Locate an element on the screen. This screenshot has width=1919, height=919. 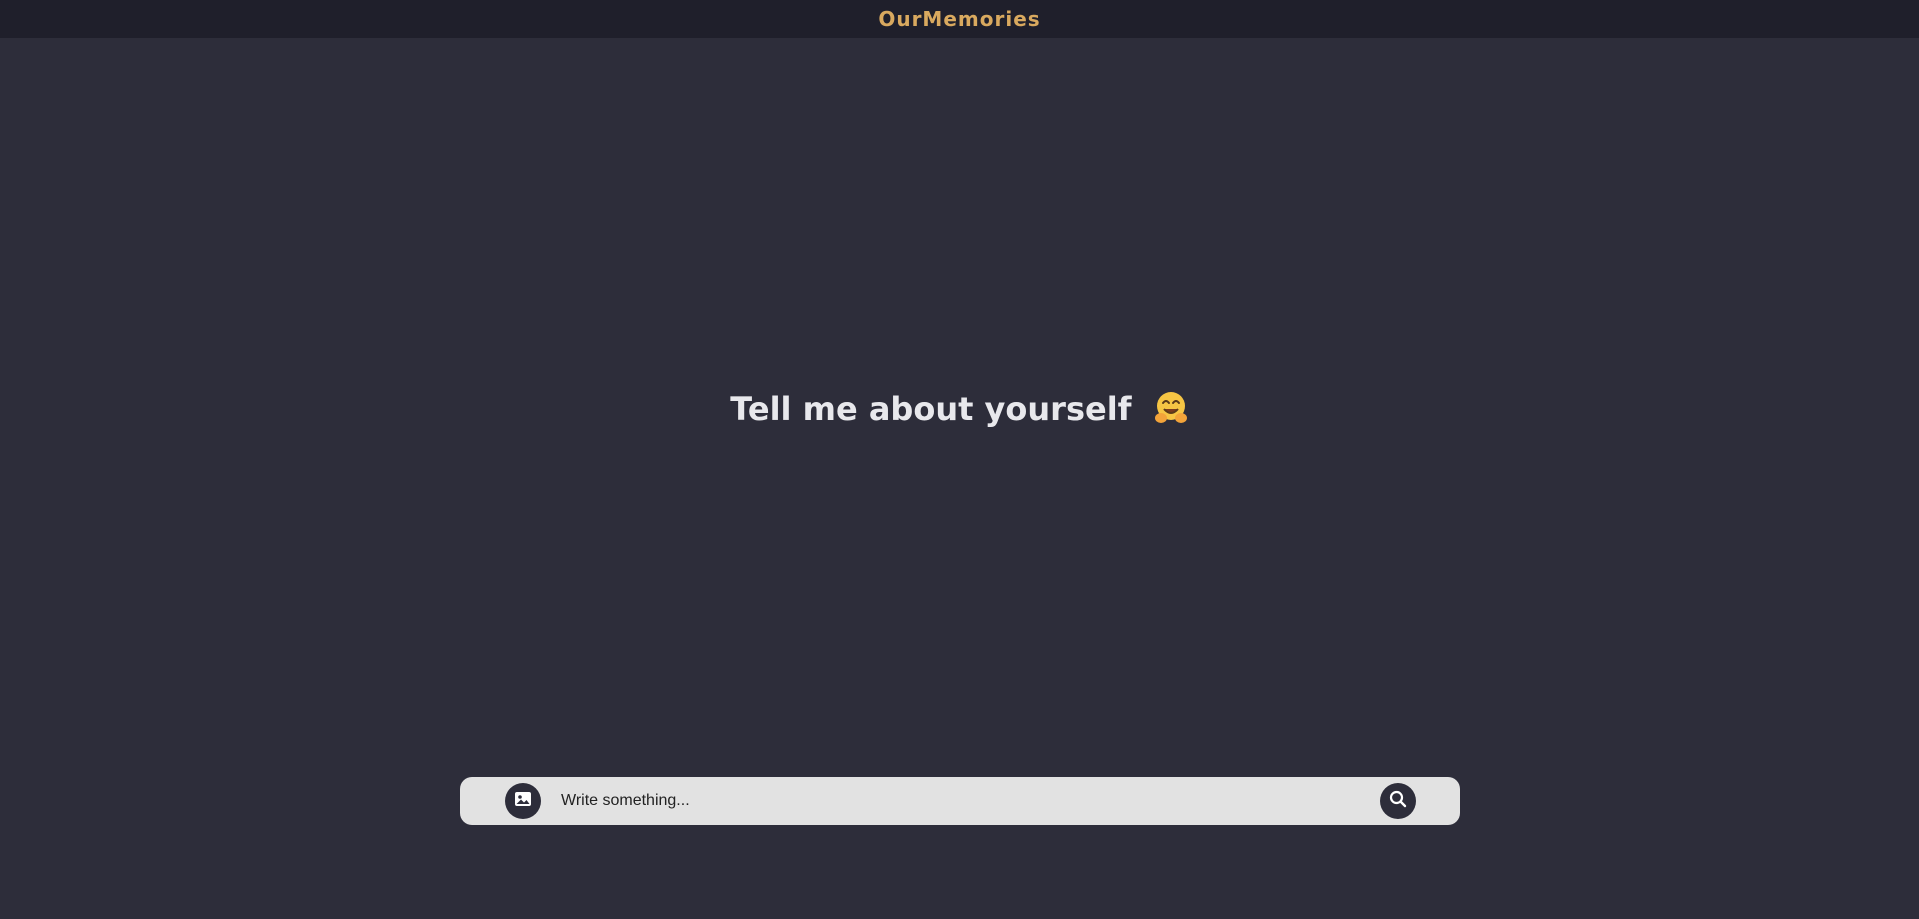
message-input is located at coordinates (960, 801).